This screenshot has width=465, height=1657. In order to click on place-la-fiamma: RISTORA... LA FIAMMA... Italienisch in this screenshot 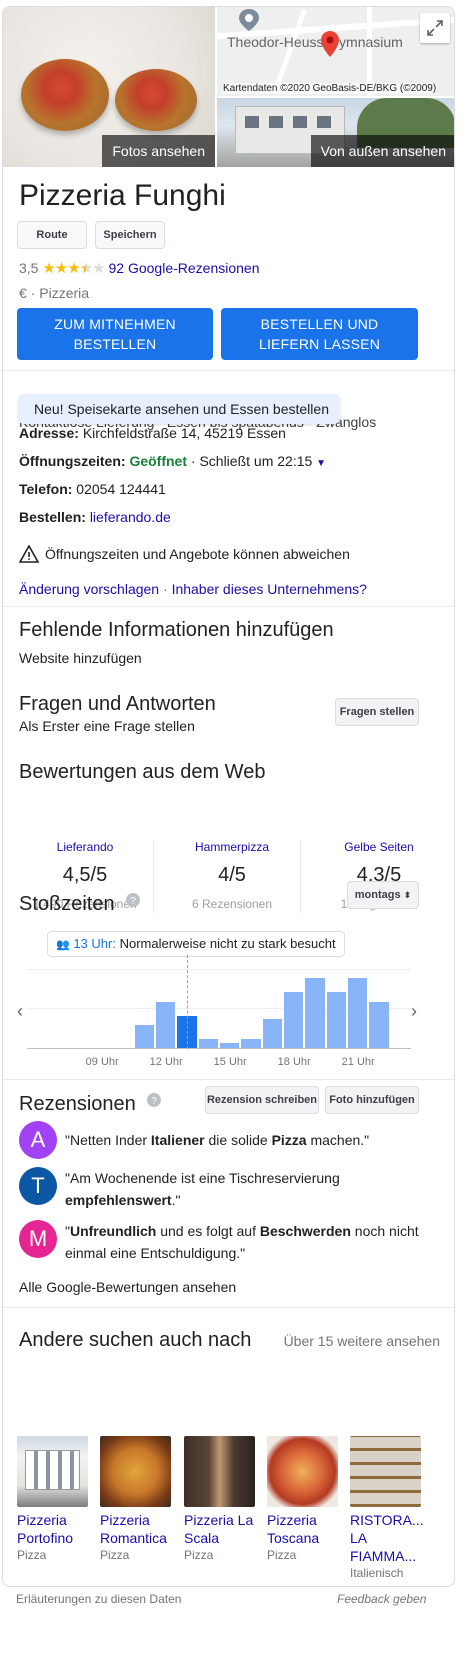, I will do `click(387, 1546)`.